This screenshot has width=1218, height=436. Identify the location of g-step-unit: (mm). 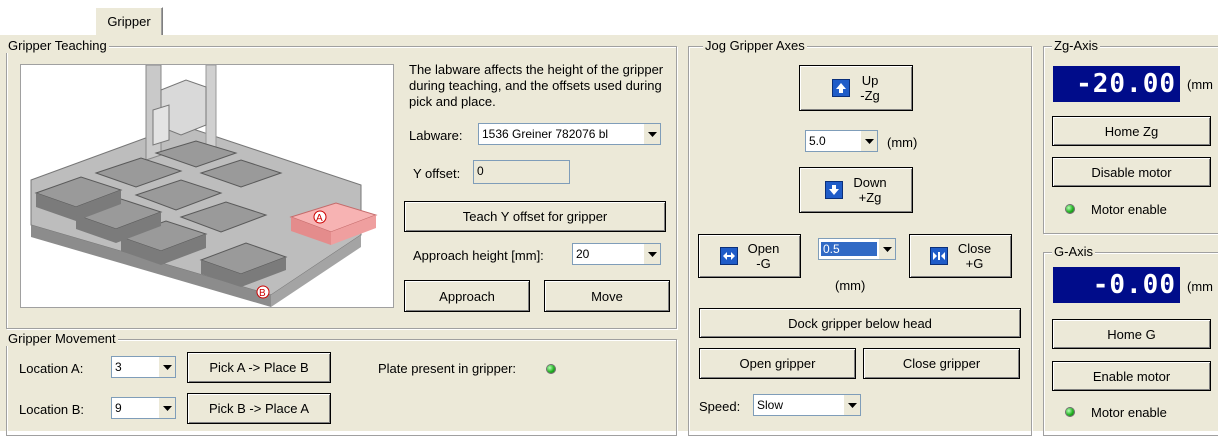
(850, 285).